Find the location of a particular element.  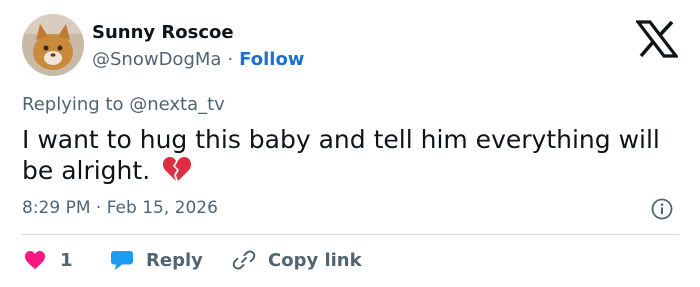

avatar is located at coordinates (53, 45).